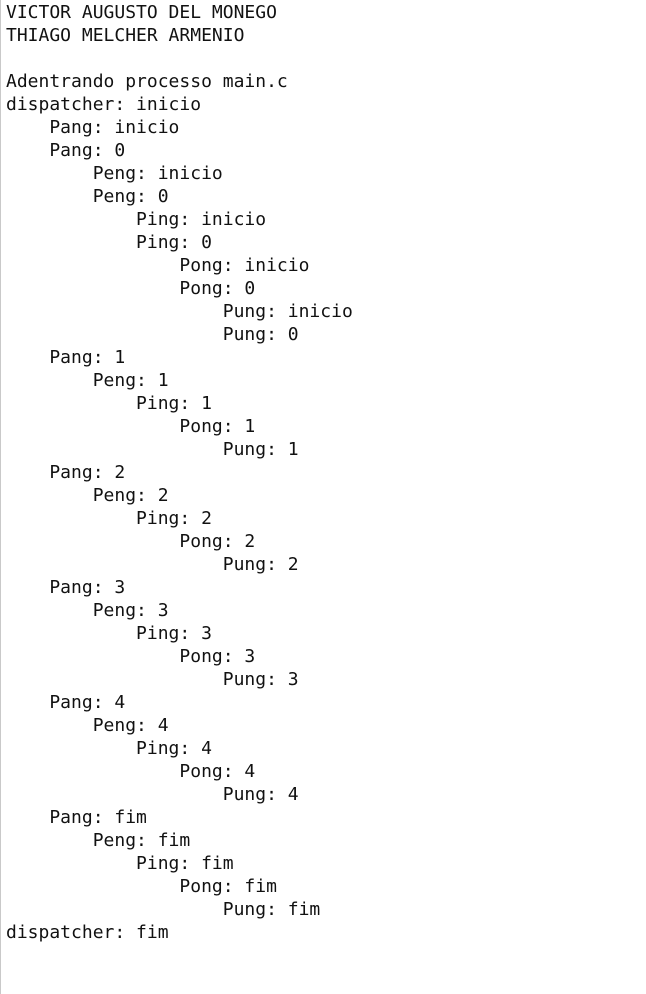 The image size is (646, 994). What do you see at coordinates (87, 196) in the screenshot?
I see `console-line: Peng: 0` at bounding box center [87, 196].